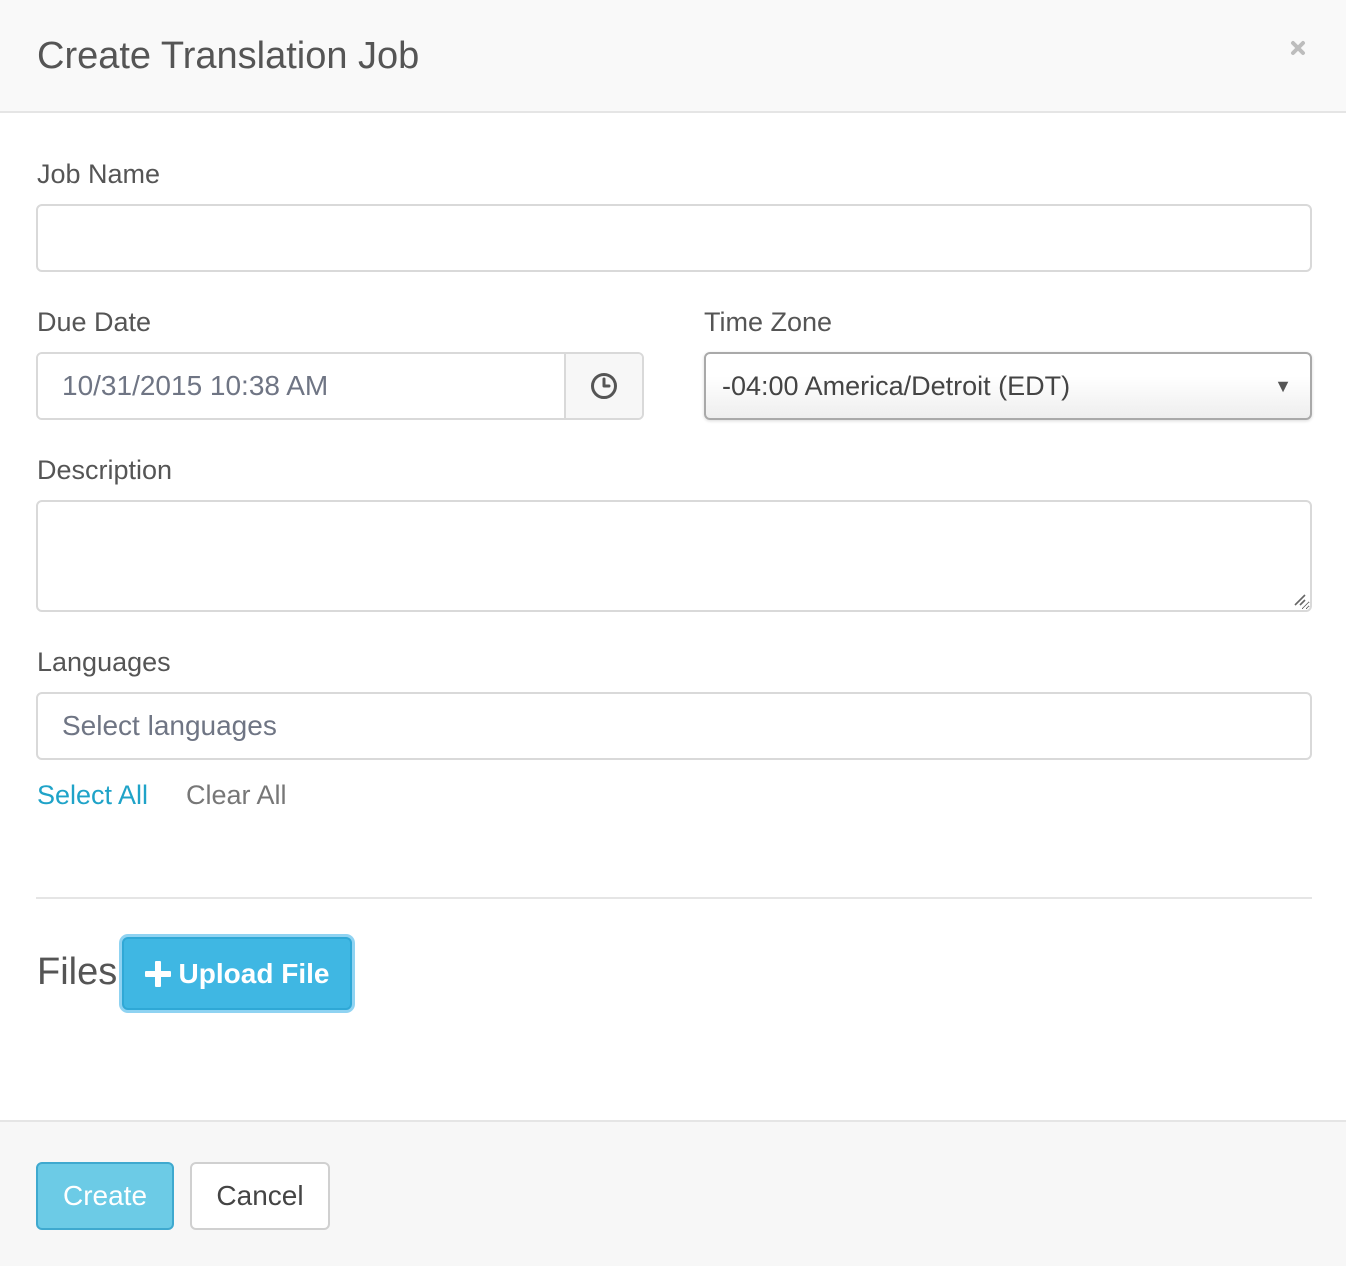  Describe the element at coordinates (228, 56) in the screenshot. I see `dialog-title: Create Translation Job` at that location.